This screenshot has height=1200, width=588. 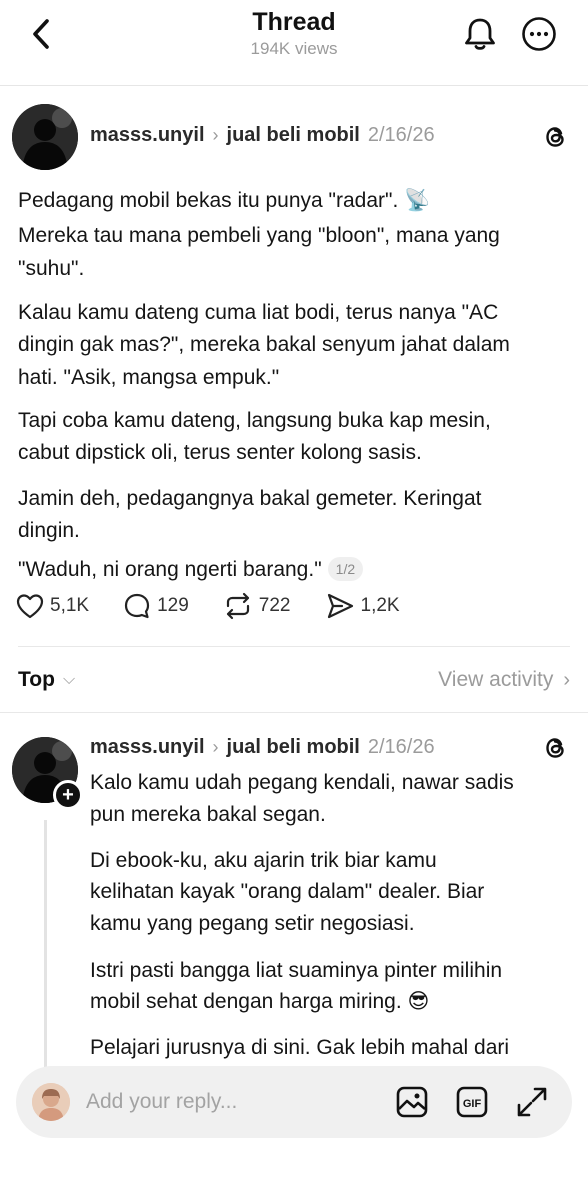 What do you see at coordinates (49, 530) in the screenshot?
I see `post-line: dingin.` at bounding box center [49, 530].